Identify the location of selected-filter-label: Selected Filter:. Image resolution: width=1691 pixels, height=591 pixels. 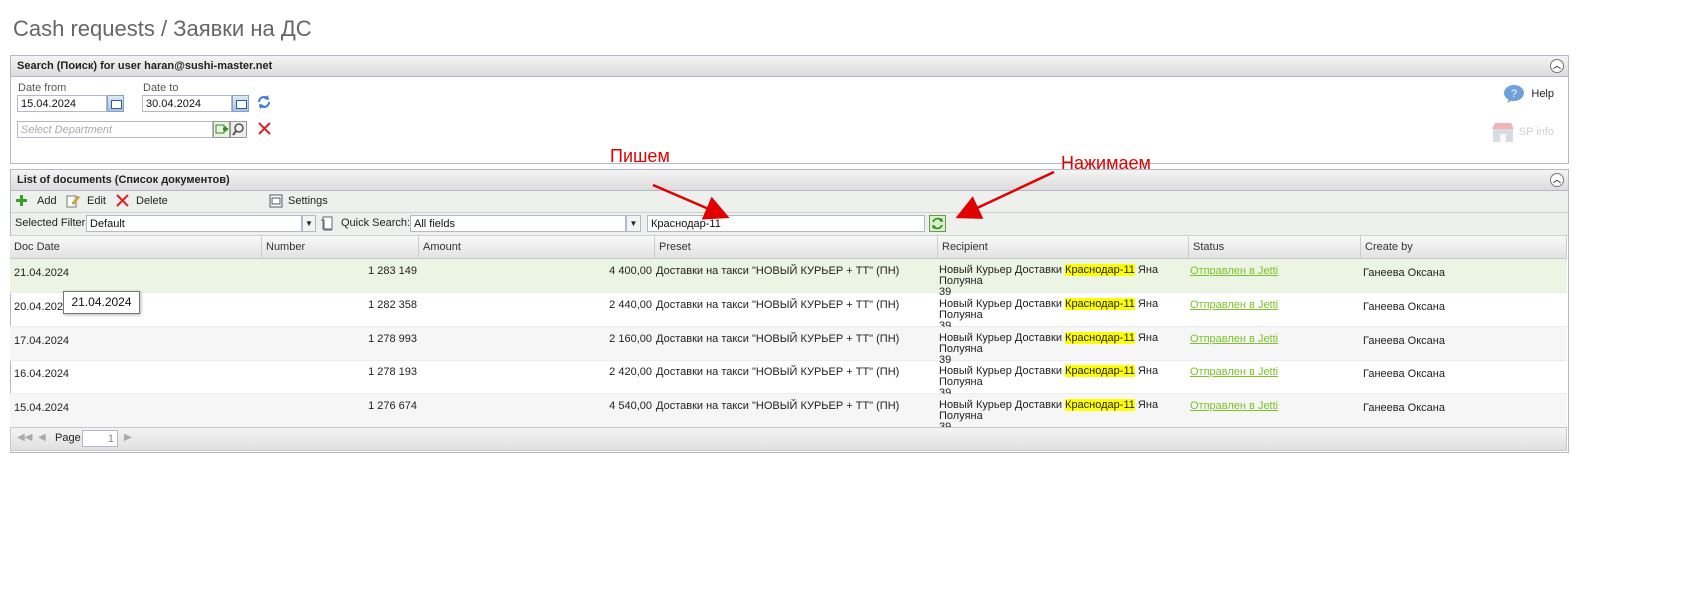
(52, 223).